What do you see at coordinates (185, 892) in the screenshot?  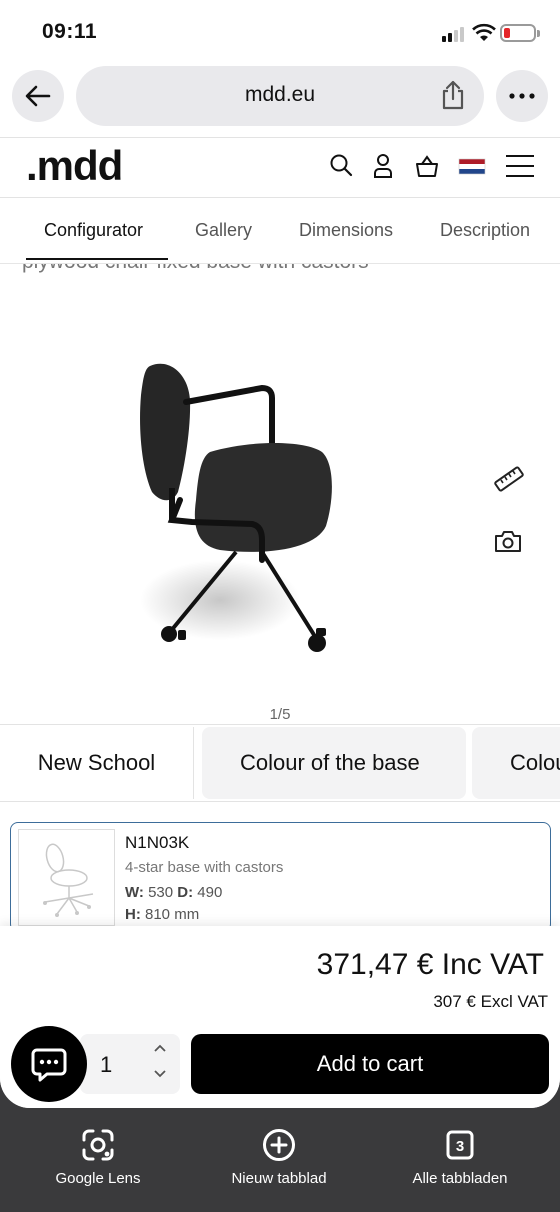 I see `depth-label: D:` at bounding box center [185, 892].